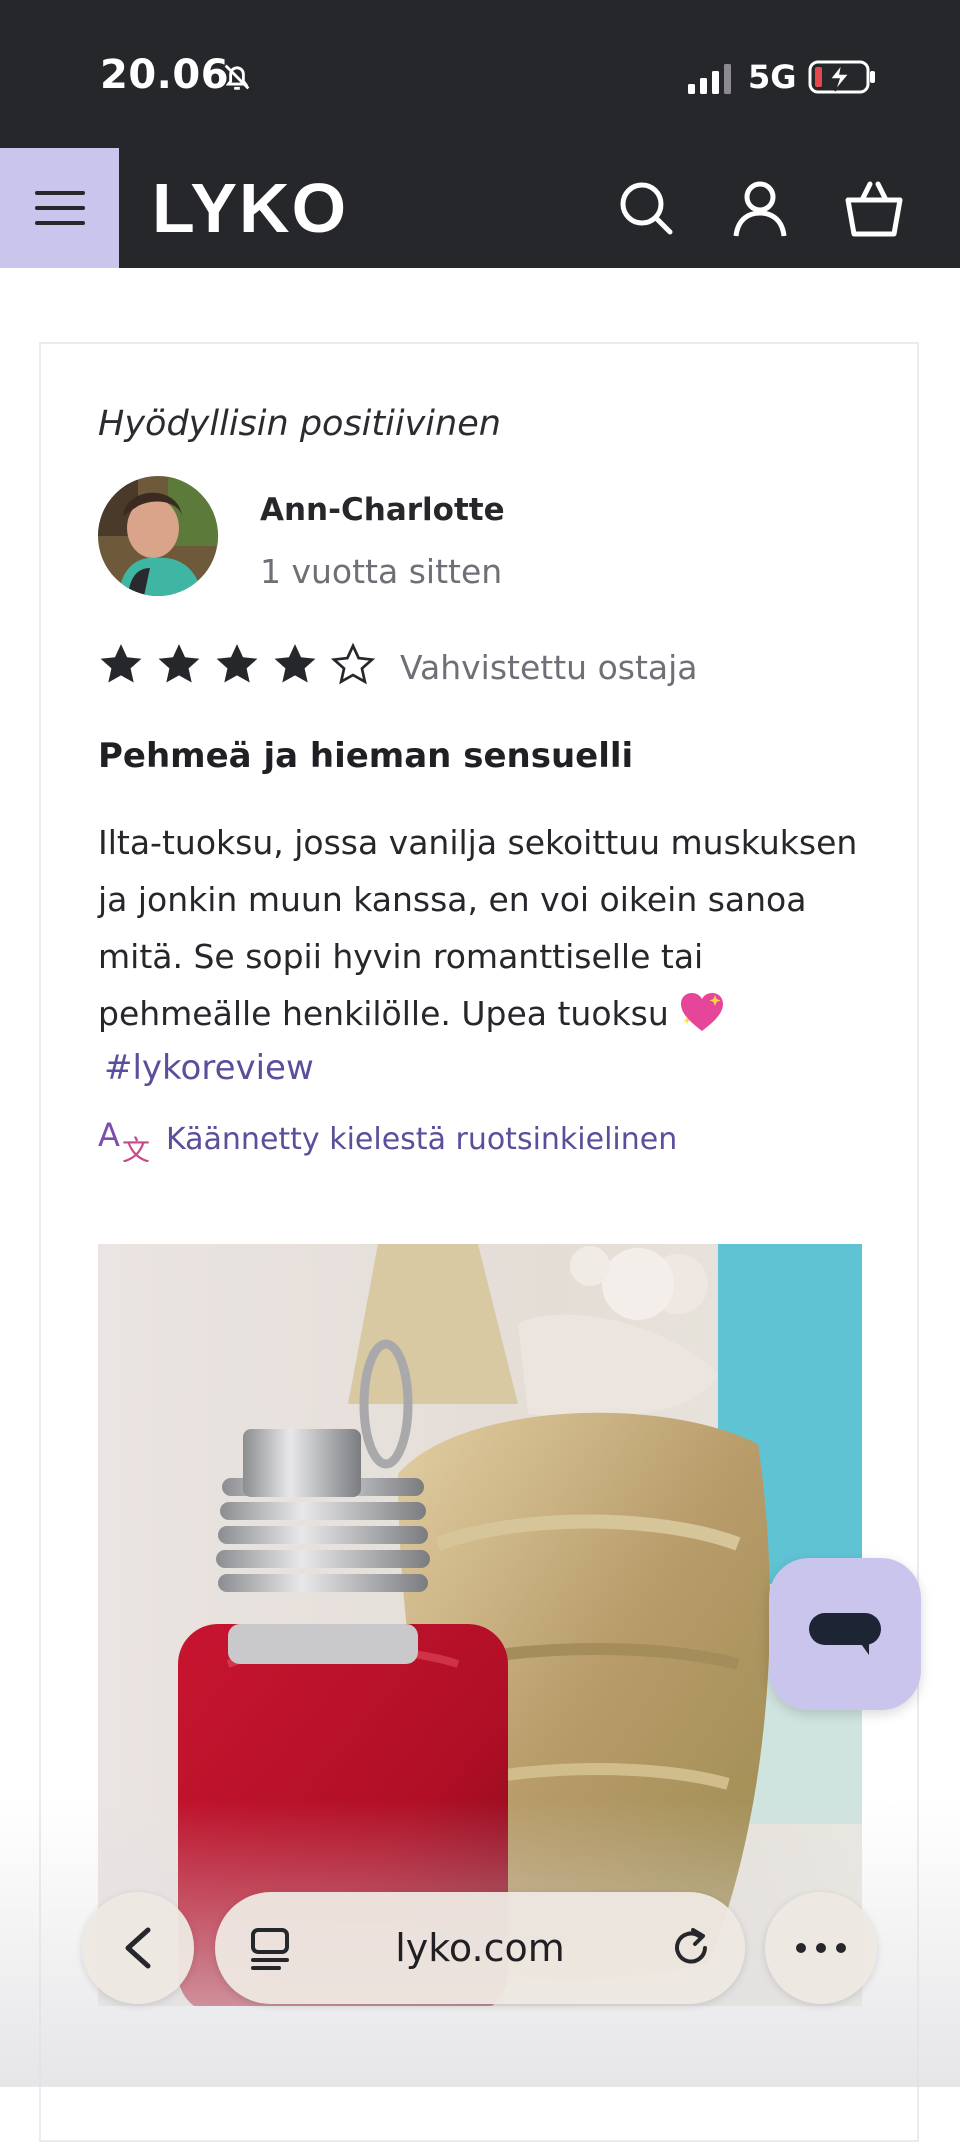  I want to click on translate-icon: A 文, so click(124, 1139).